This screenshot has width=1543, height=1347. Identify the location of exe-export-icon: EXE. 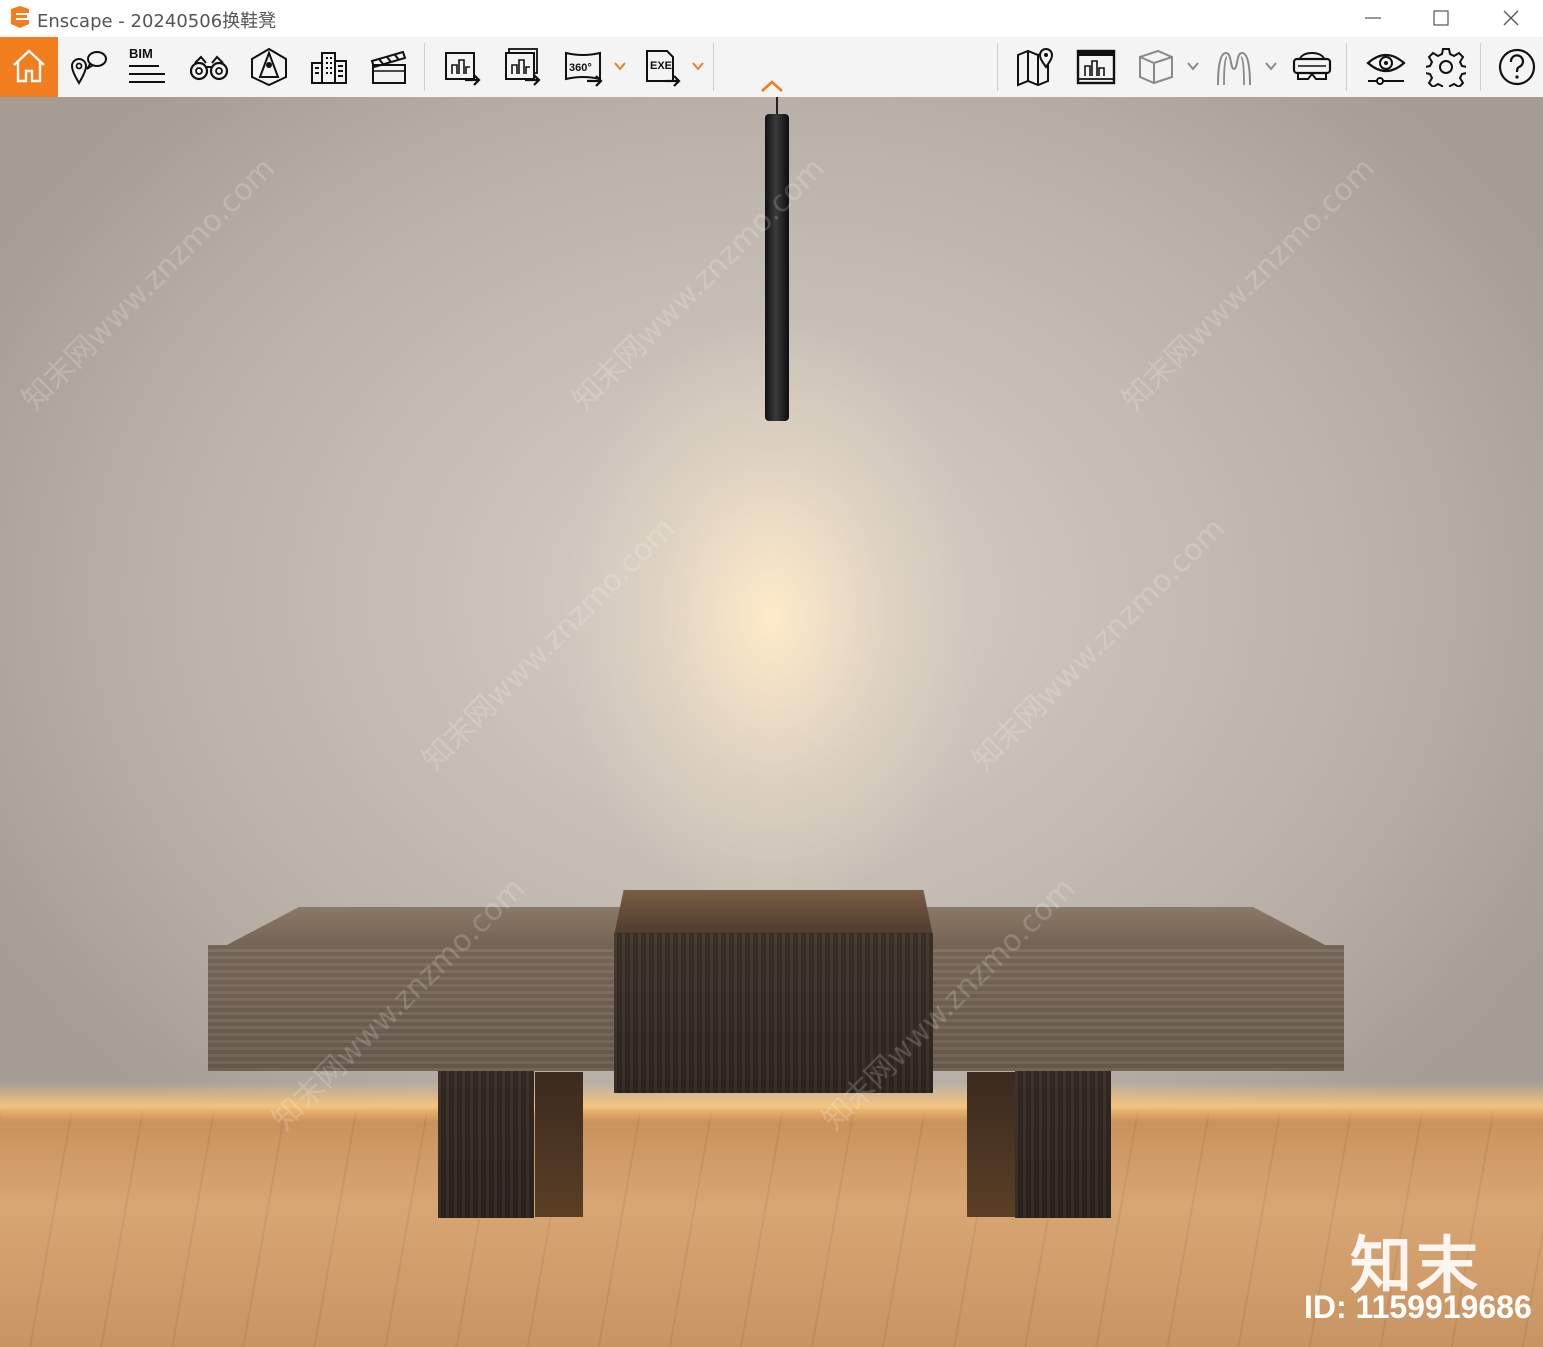
(663, 68).